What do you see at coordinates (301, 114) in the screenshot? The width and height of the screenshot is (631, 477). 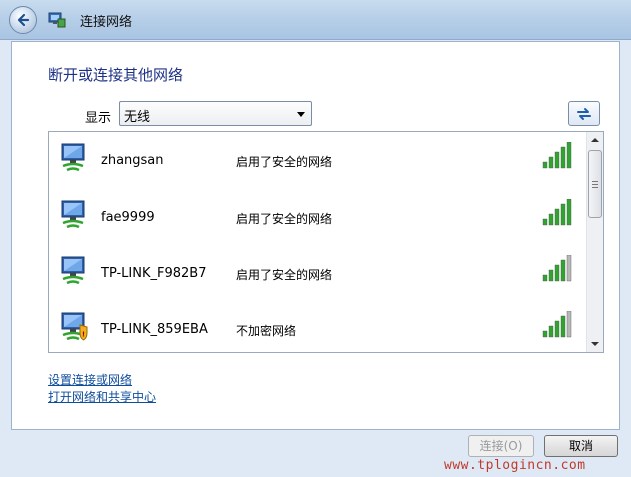 I see `chevron-down-icon` at bounding box center [301, 114].